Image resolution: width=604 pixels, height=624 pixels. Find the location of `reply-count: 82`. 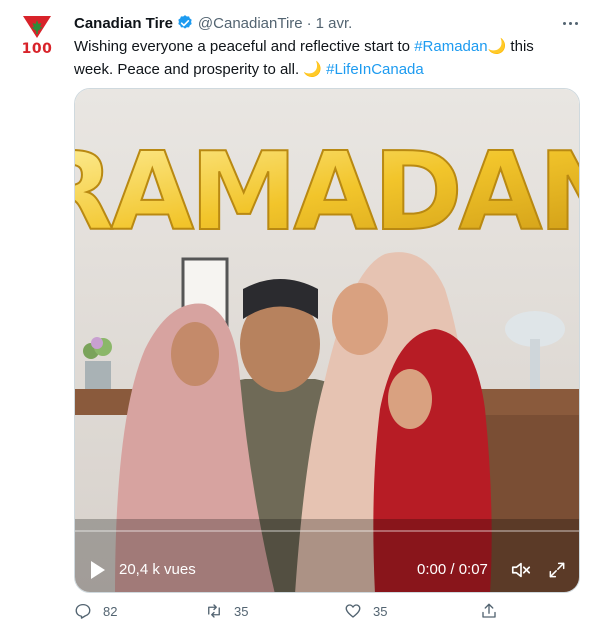

reply-count: 82 is located at coordinates (110, 611).